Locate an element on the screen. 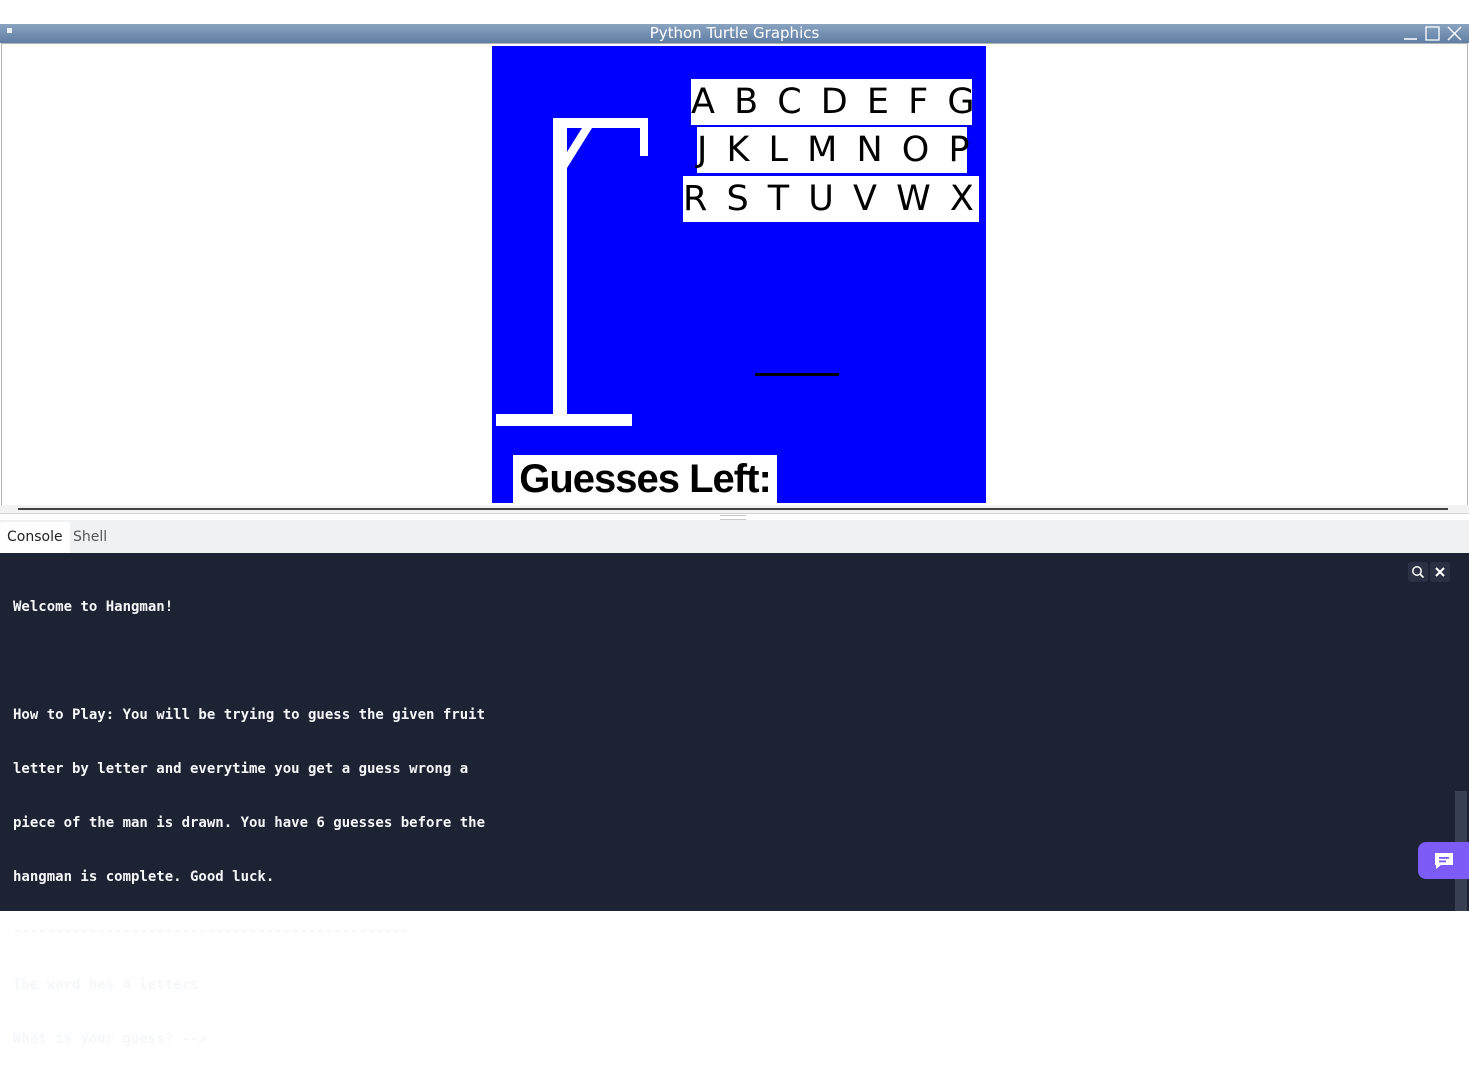 Image resolution: width=1469 pixels, height=1084 pixels. console-line: hangman is complete. Good luck. is located at coordinates (144, 877).